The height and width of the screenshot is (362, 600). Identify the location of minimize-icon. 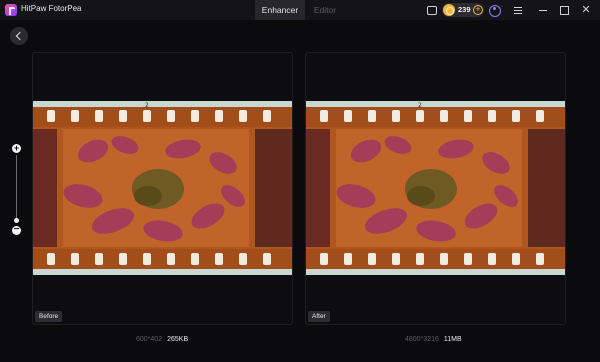
(543, 10).